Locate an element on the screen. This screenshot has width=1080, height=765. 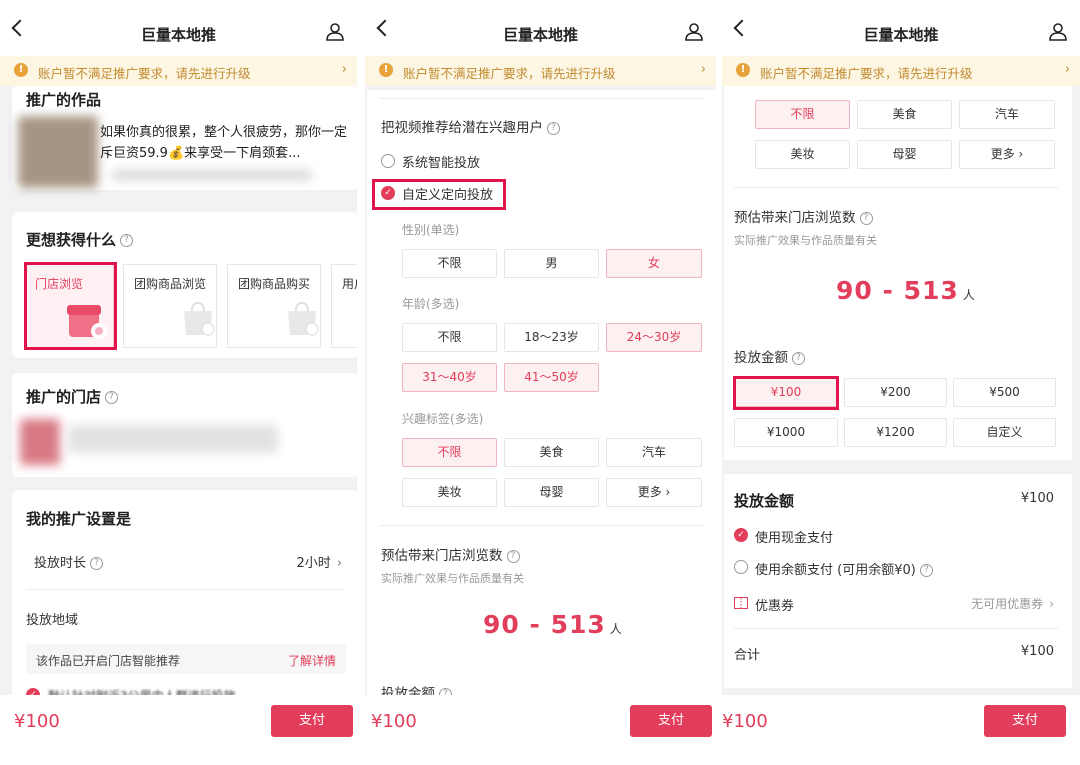
total-price: ¥100 is located at coordinates (745, 721).